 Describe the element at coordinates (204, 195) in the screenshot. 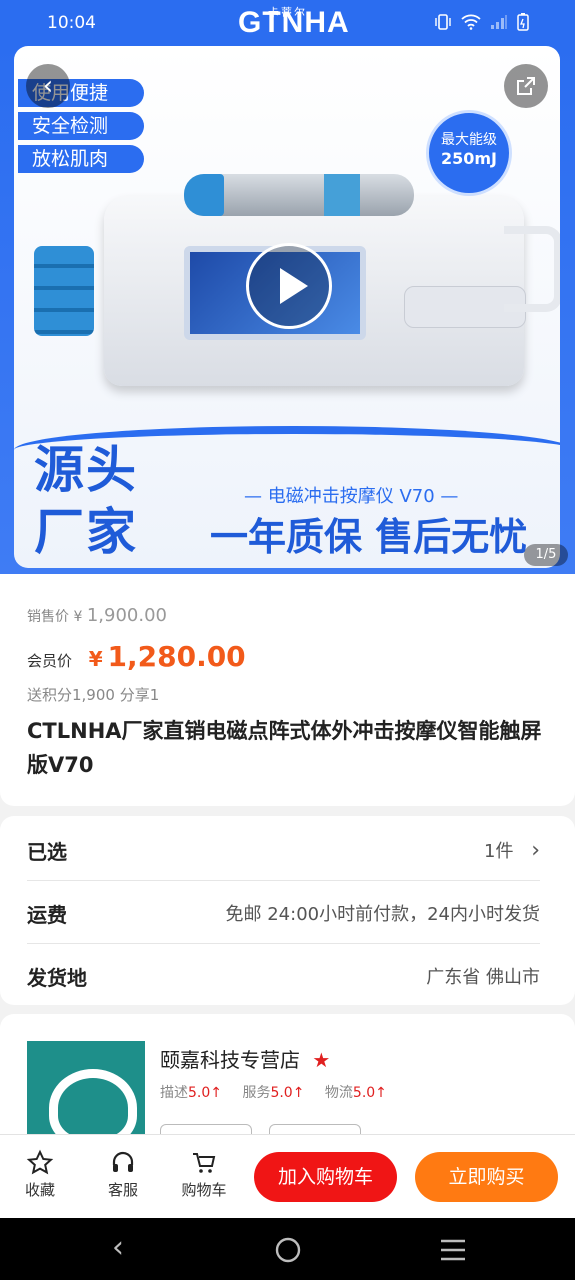

I see `handpiece-cap` at that location.